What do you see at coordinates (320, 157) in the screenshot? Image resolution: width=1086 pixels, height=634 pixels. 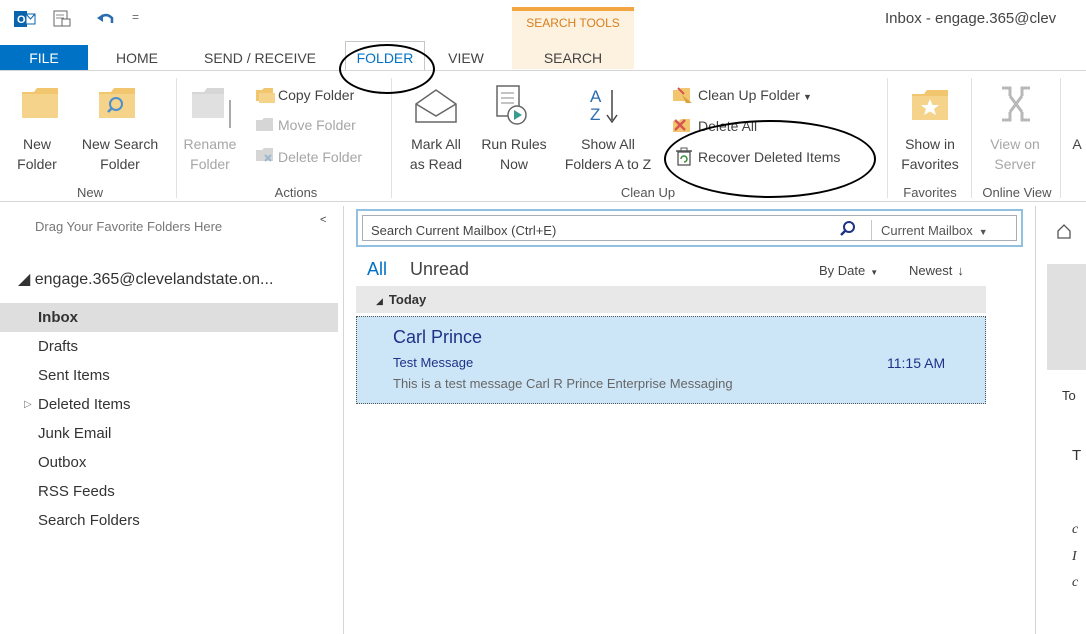 I see `delete-folder-button: Delete Folder` at bounding box center [320, 157].